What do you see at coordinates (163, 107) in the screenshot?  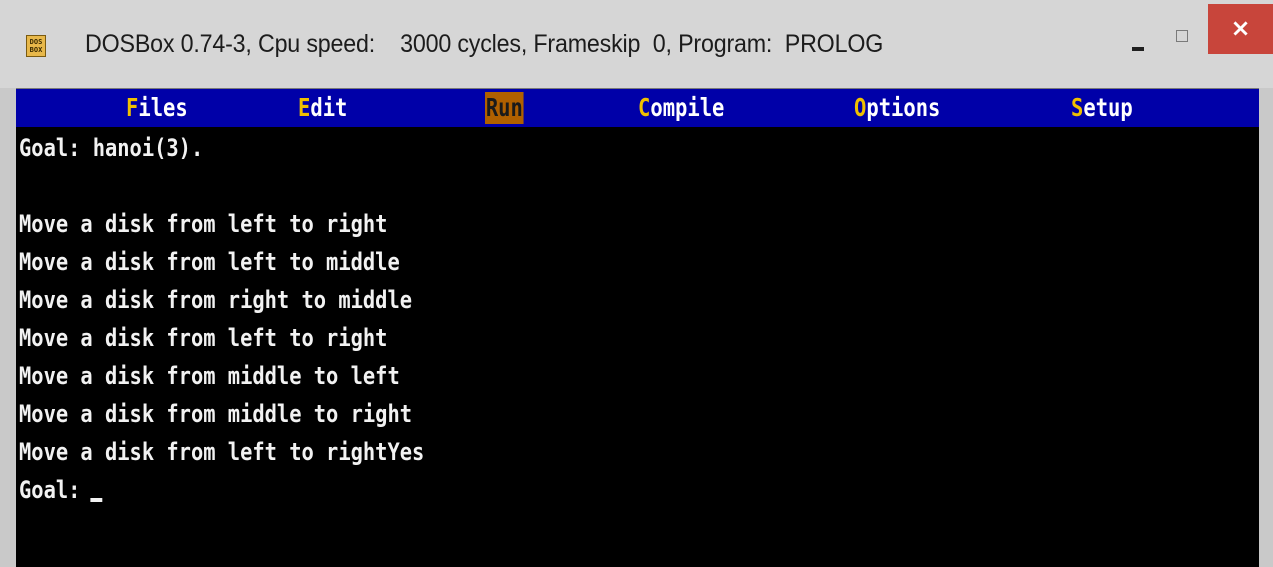 I see `menu-files-label: iles` at bounding box center [163, 107].